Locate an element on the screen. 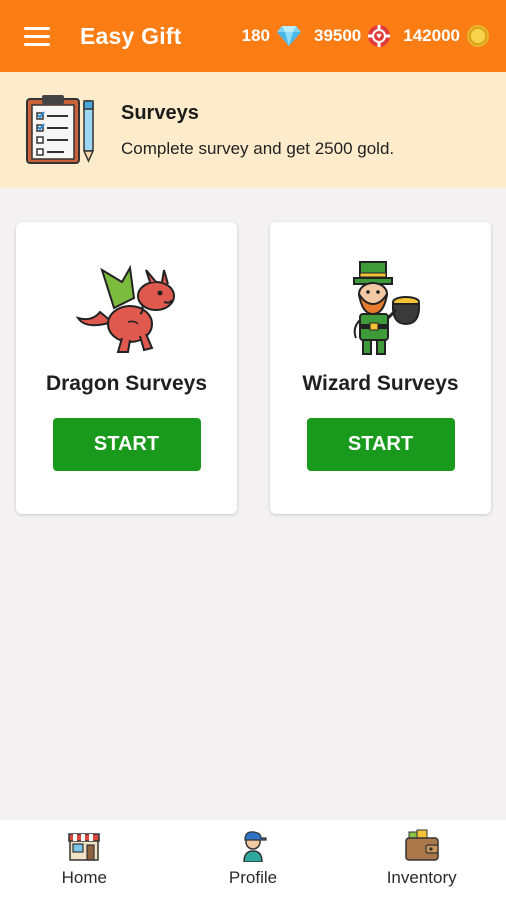  app-bar: Easy Gift 180 39500 142000 is located at coordinates (253, 36).